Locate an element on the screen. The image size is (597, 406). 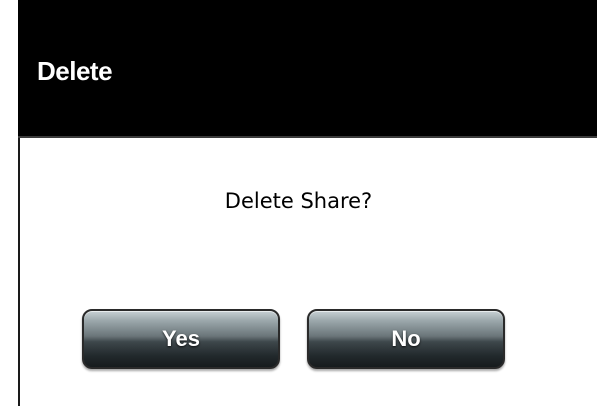
dialog-title: Delete is located at coordinates (75, 71).